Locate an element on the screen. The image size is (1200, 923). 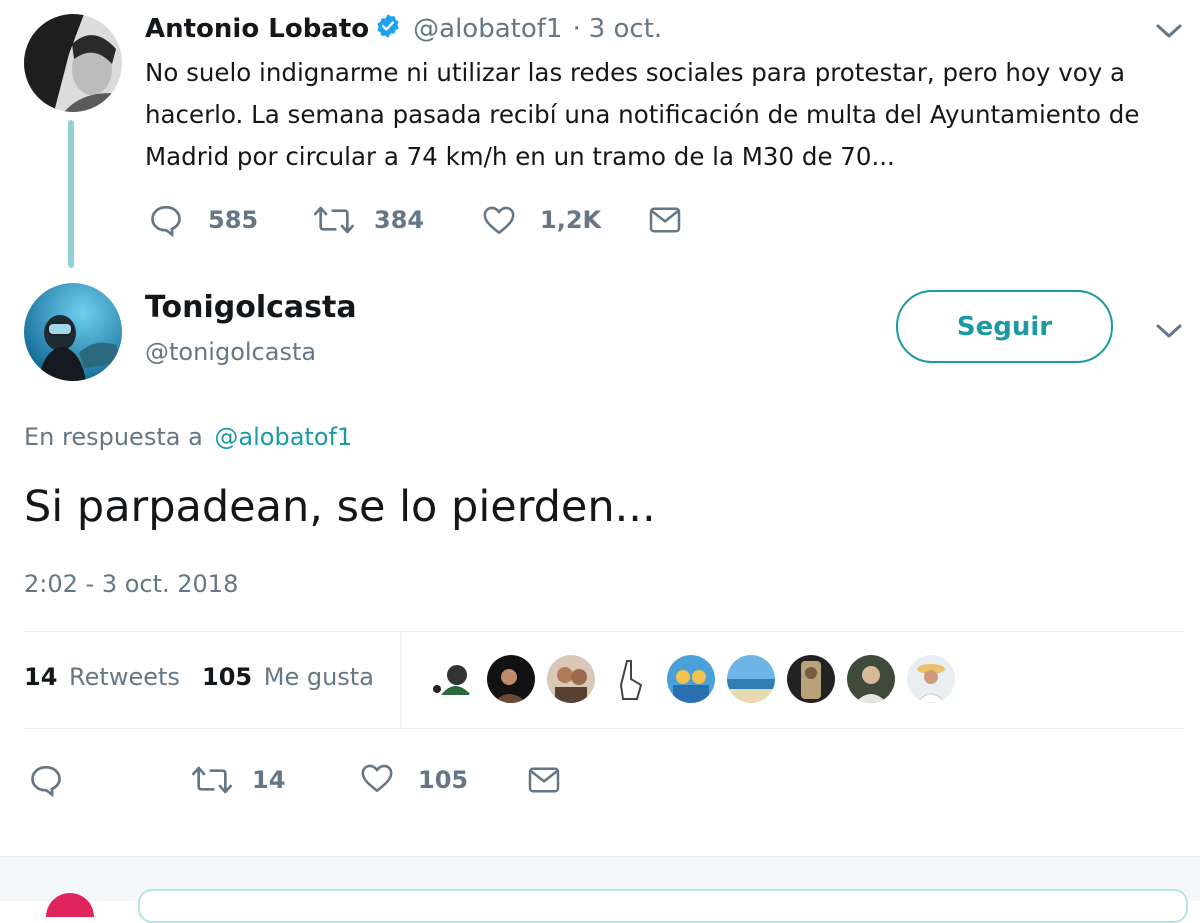
avatar-tonigolcasta is located at coordinates (73, 332).